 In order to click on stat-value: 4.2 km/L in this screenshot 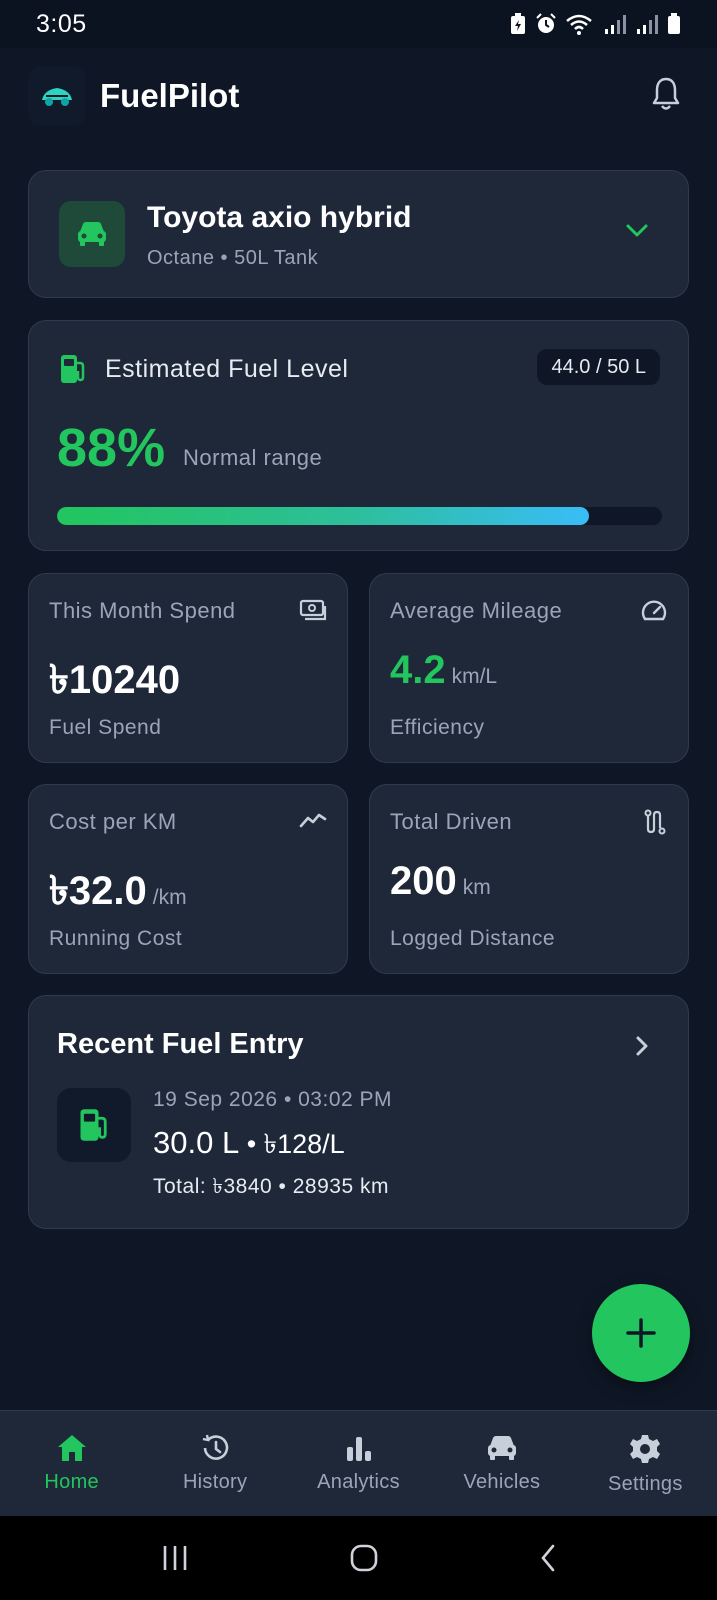, I will do `click(443, 670)`.